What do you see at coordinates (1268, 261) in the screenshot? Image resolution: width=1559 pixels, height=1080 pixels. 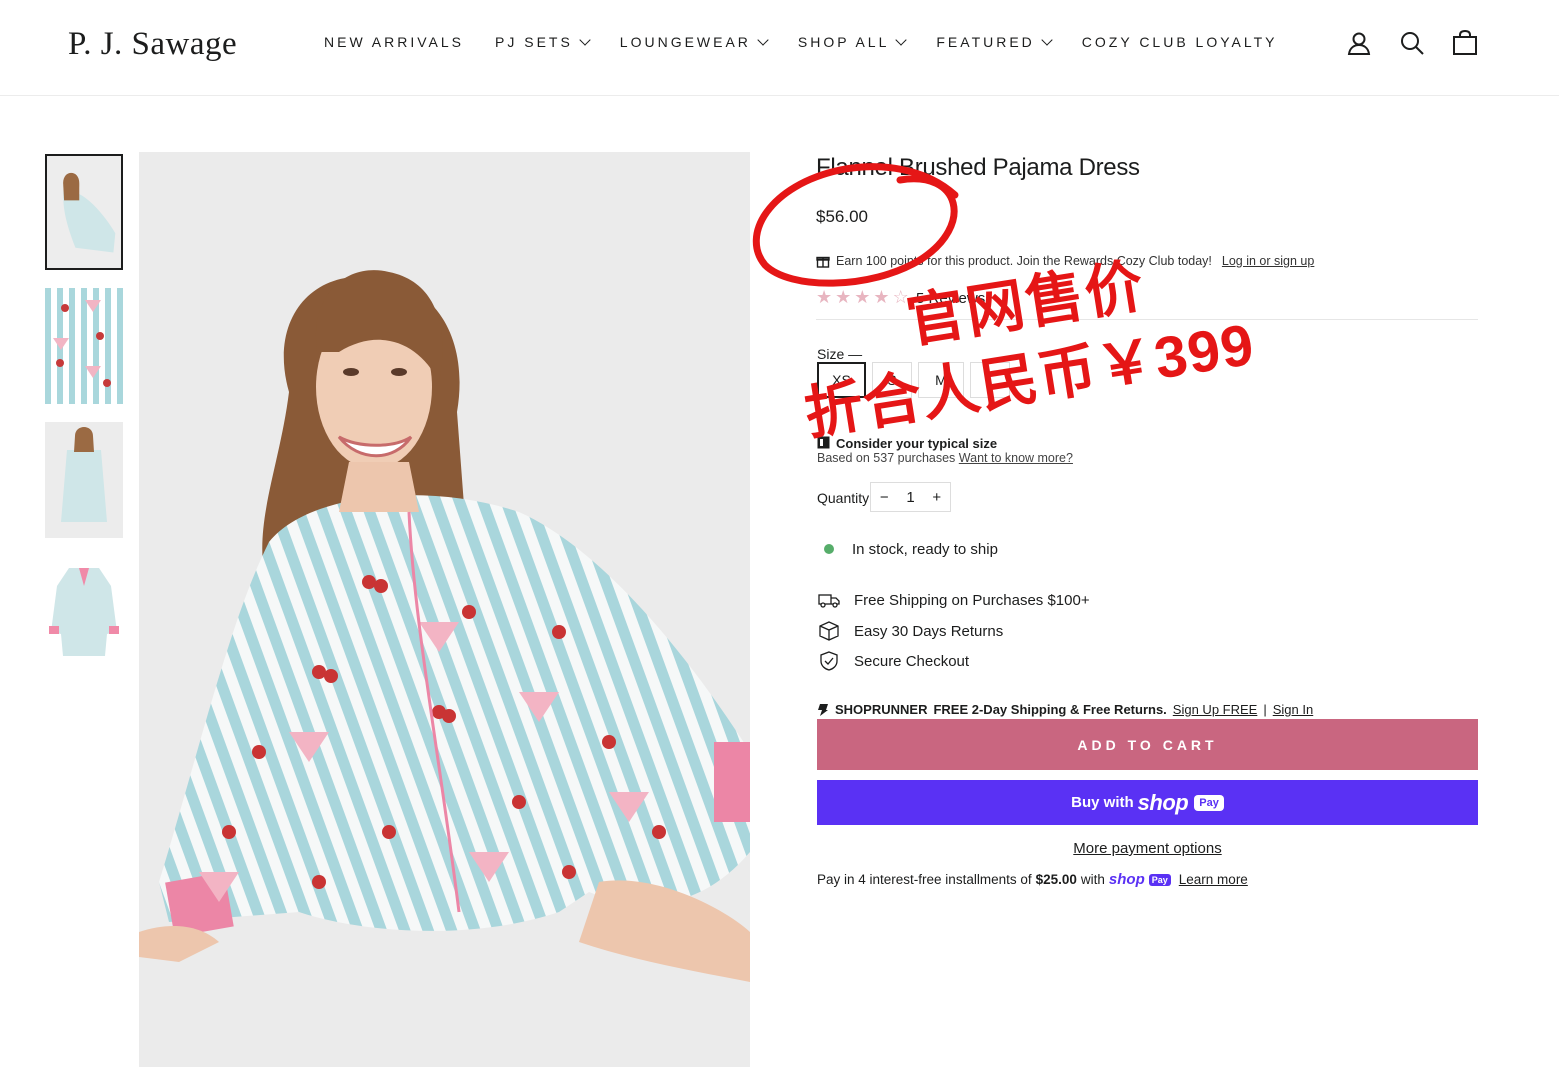 I see `rewards-login-link: Log in or sign up` at bounding box center [1268, 261].